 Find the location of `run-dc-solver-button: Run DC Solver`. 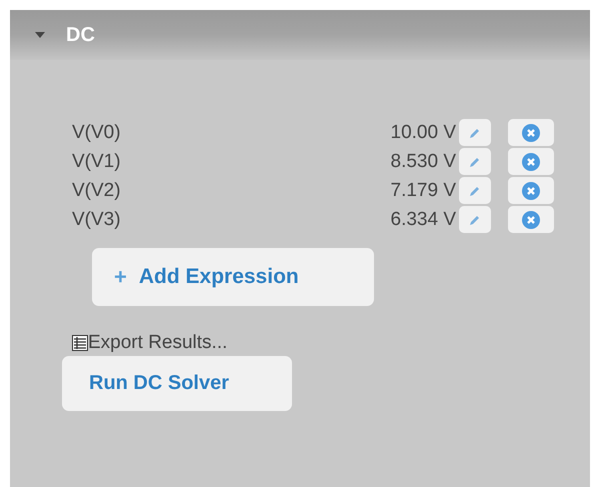

run-dc-solver-button: Run DC Solver is located at coordinates (177, 383).